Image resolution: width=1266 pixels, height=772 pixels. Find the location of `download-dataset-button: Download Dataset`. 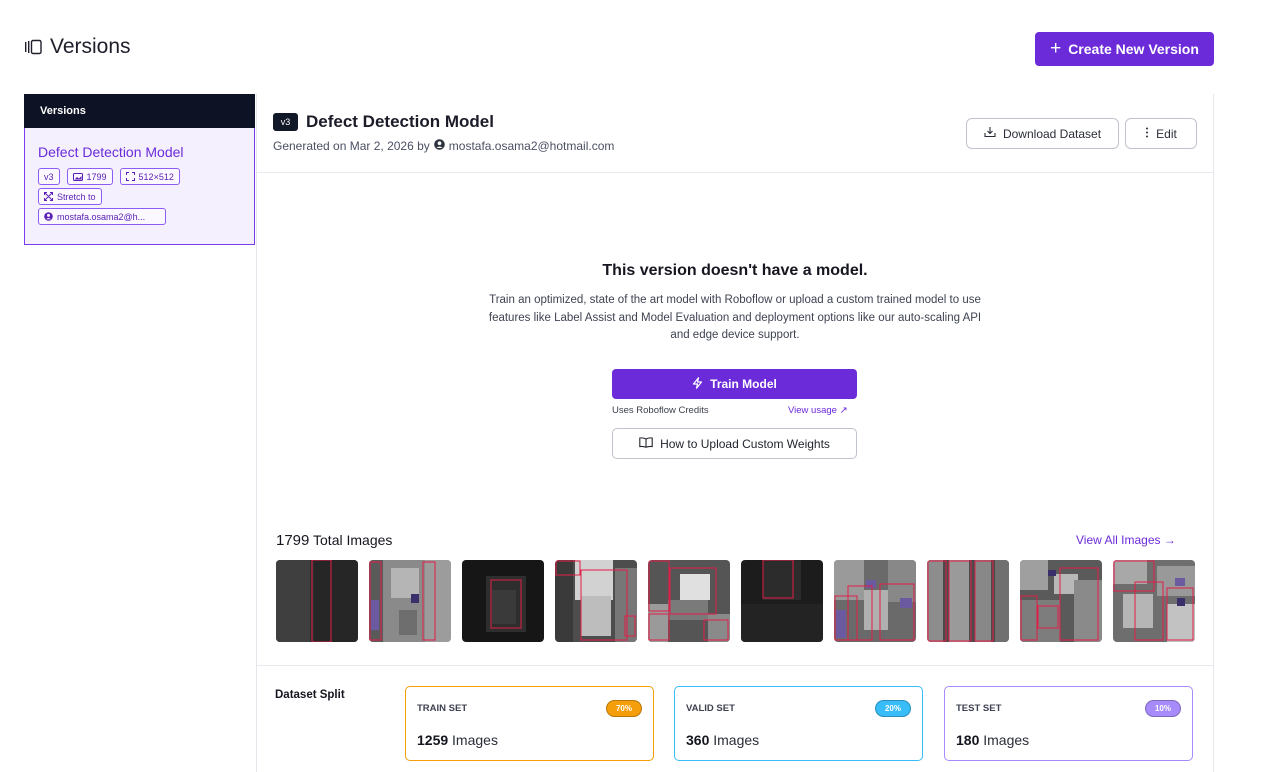

download-dataset-button: Download Dataset is located at coordinates (1042, 133).